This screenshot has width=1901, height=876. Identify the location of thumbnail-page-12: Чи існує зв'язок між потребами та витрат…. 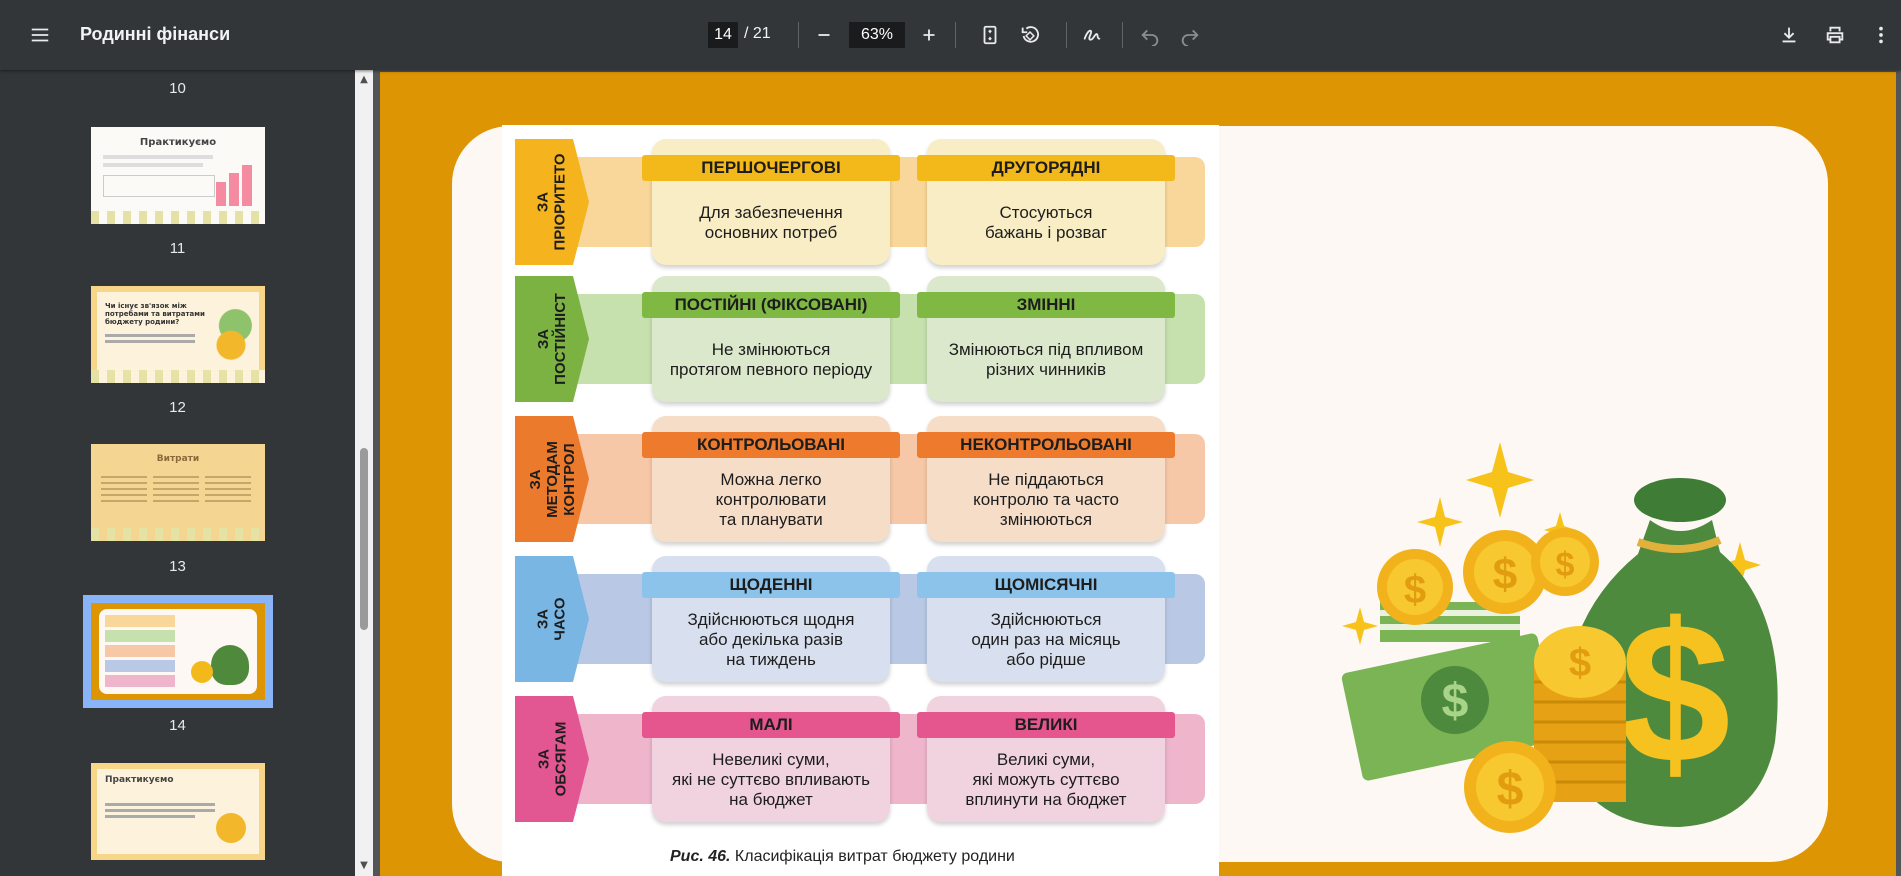
(178, 334).